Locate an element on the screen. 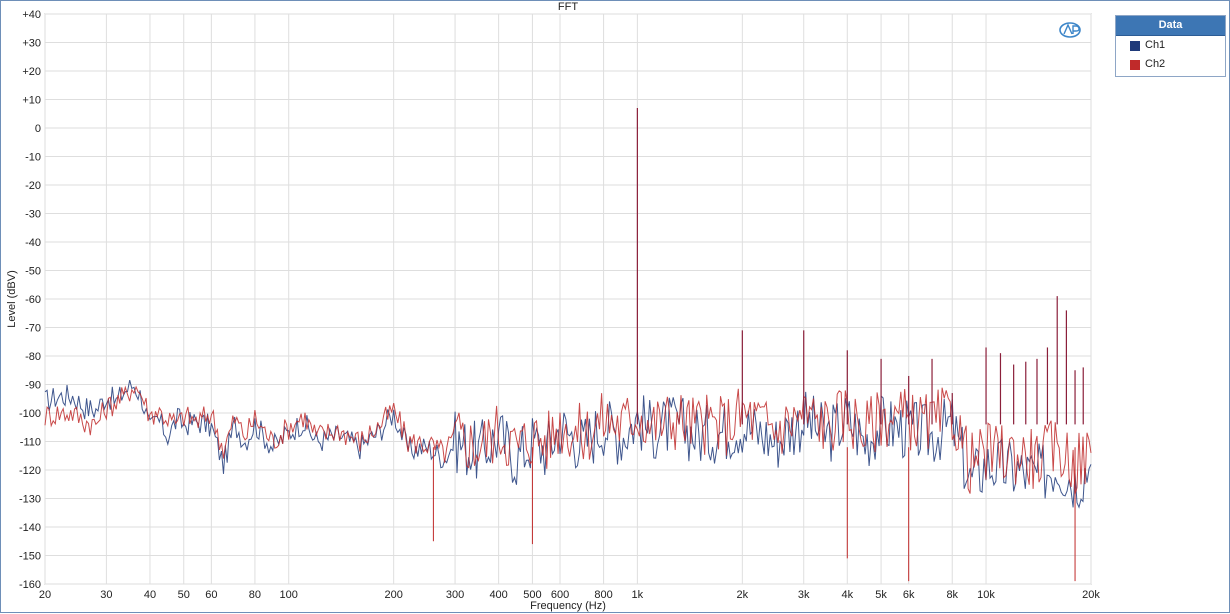 Image resolution: width=1230 pixels, height=614 pixels. legend-label-ch1: Ch1 is located at coordinates (1155, 45).